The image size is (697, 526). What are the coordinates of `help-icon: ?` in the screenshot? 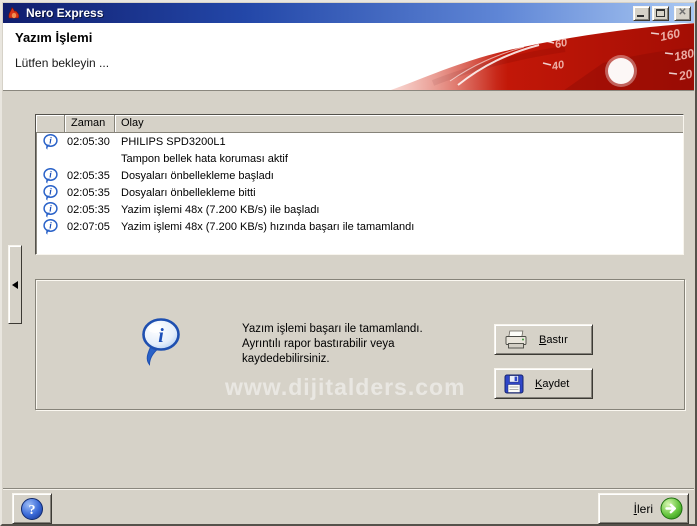 It's located at (32, 508).